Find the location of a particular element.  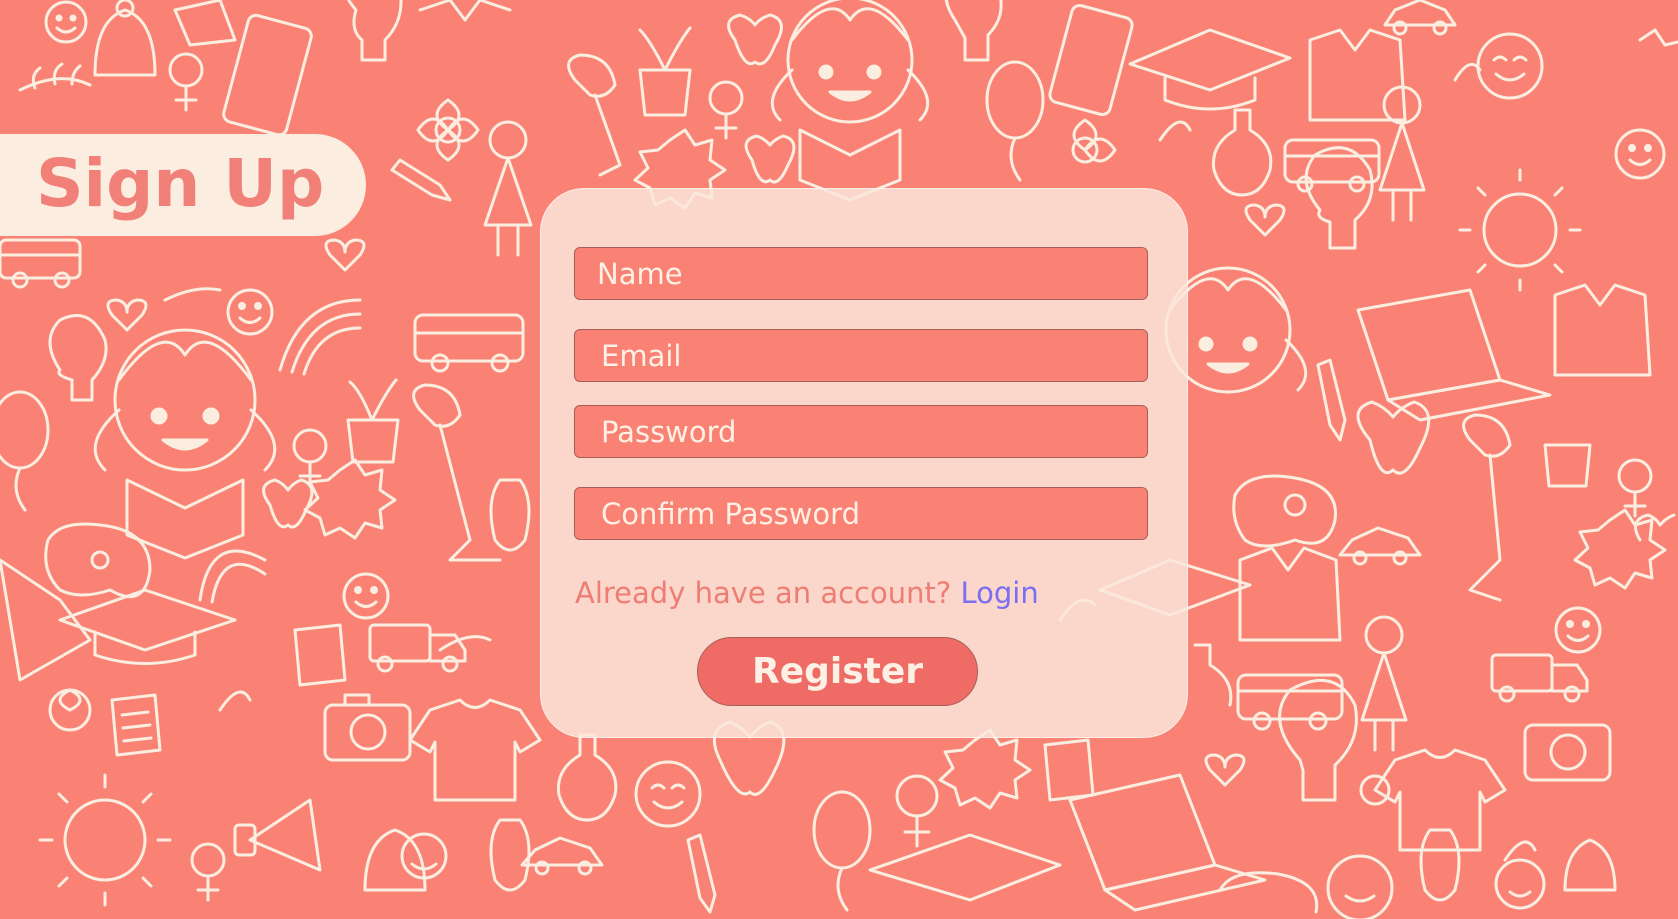

login-link: Login is located at coordinates (999, 593).